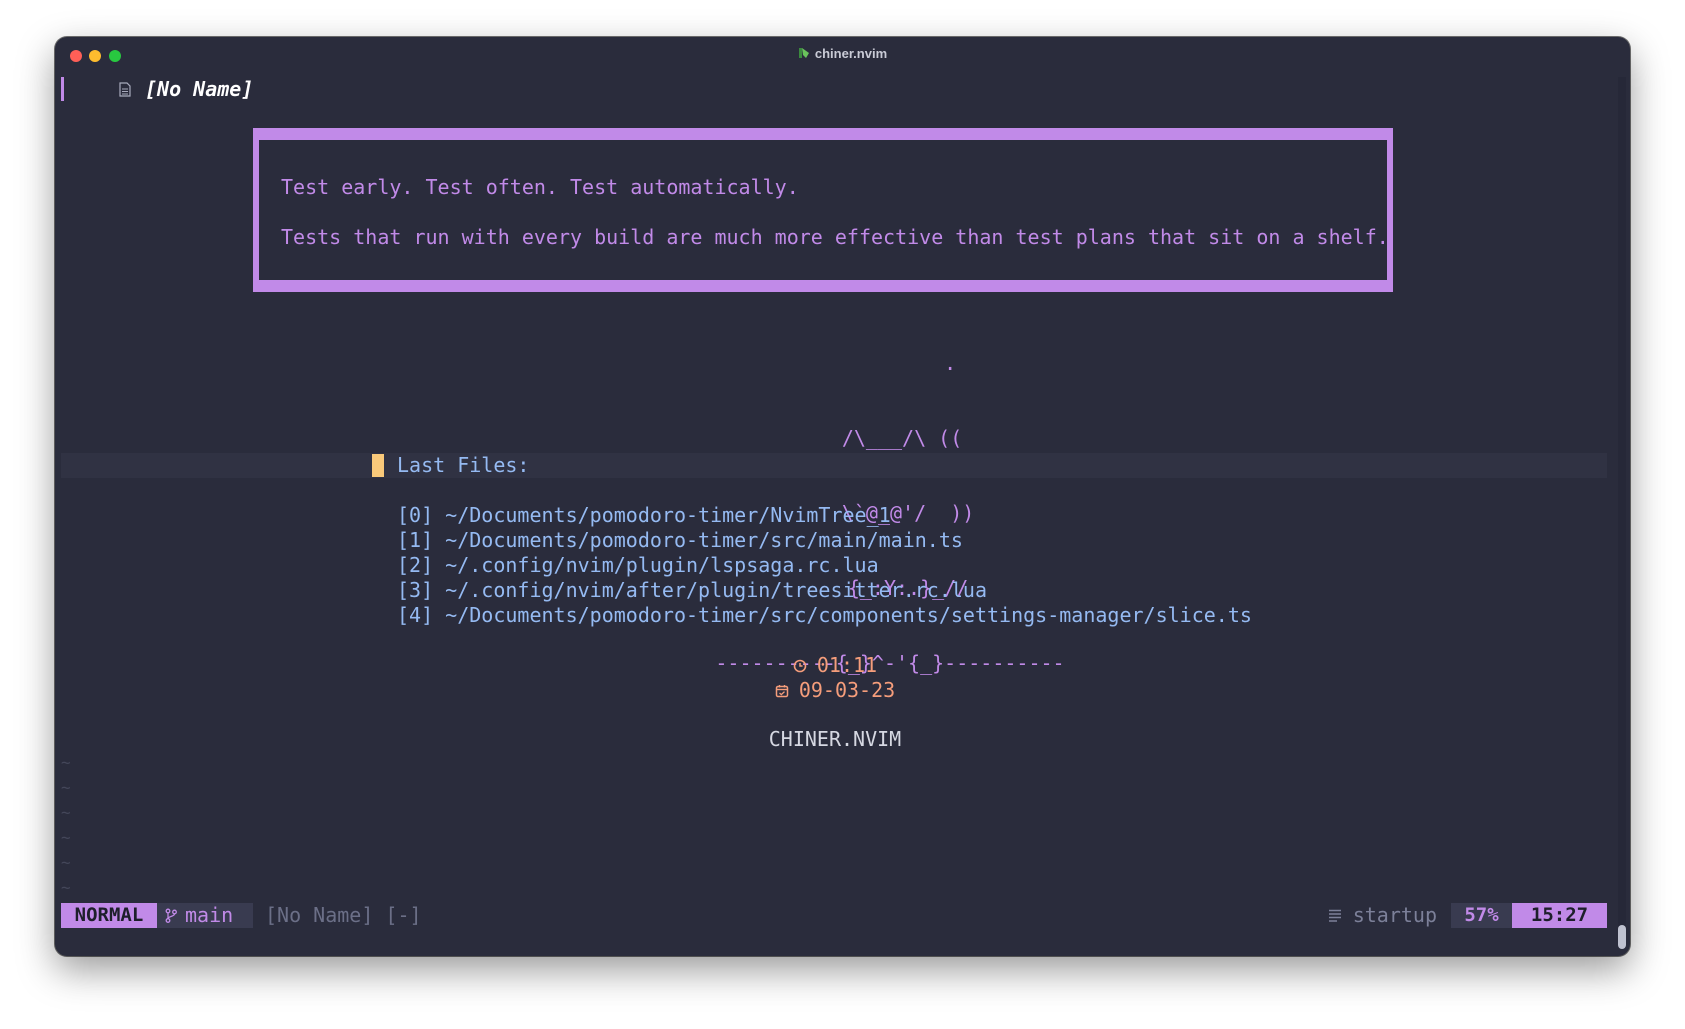 The image size is (1685, 1029). Describe the element at coordinates (847, 690) in the screenshot. I see `date-value: 09-03-23` at that location.